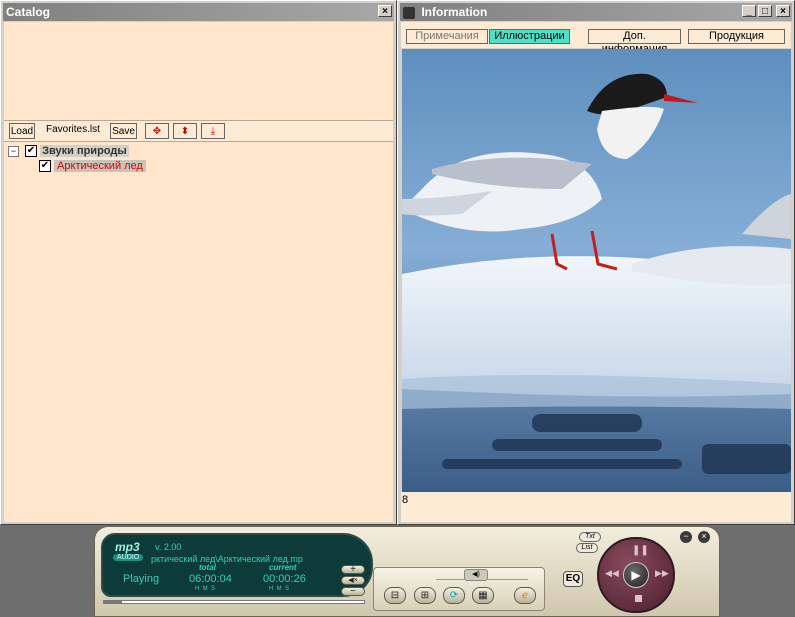 This screenshot has height=617, width=795. I want to click on tree-node-label: Звуки природы, so click(84, 151).